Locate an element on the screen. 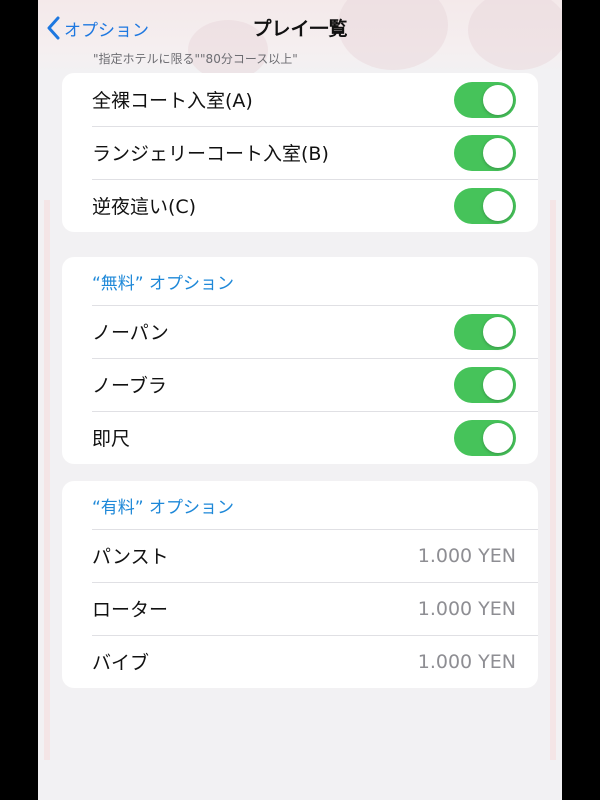  option-label: ノーパン is located at coordinates (130, 333).